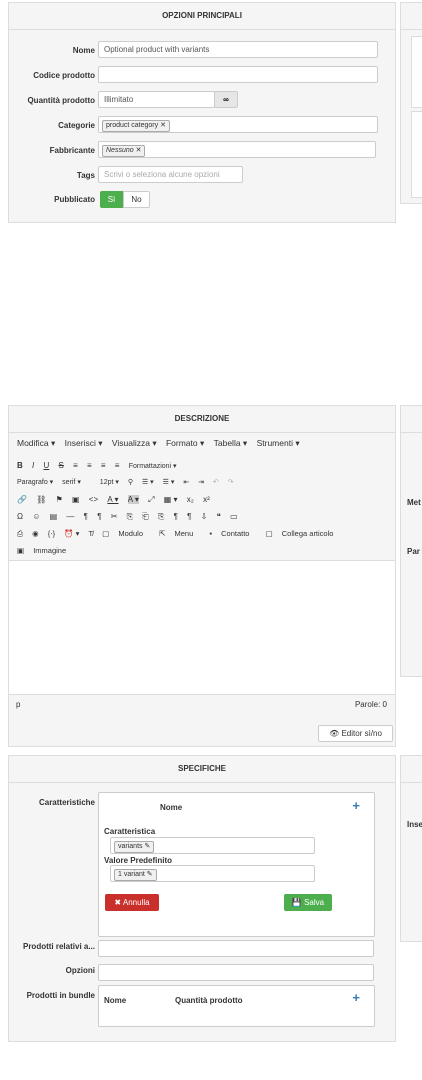 Image resolution: width=422 pixels, height=1080 pixels. Describe the element at coordinates (212, 845) in the screenshot. I see `feature-select: variants ✎` at that location.